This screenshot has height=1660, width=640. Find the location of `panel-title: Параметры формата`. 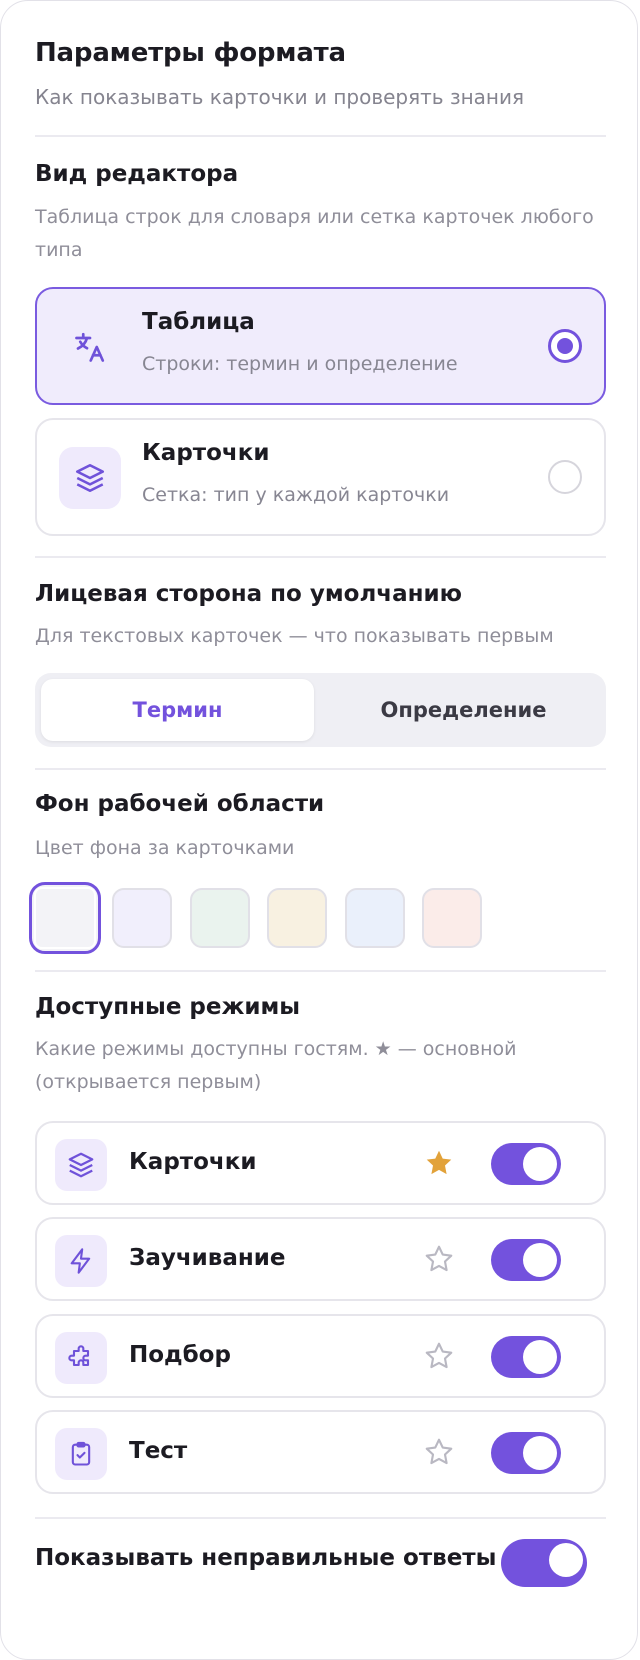

panel-title: Параметры формата is located at coordinates (190, 53).